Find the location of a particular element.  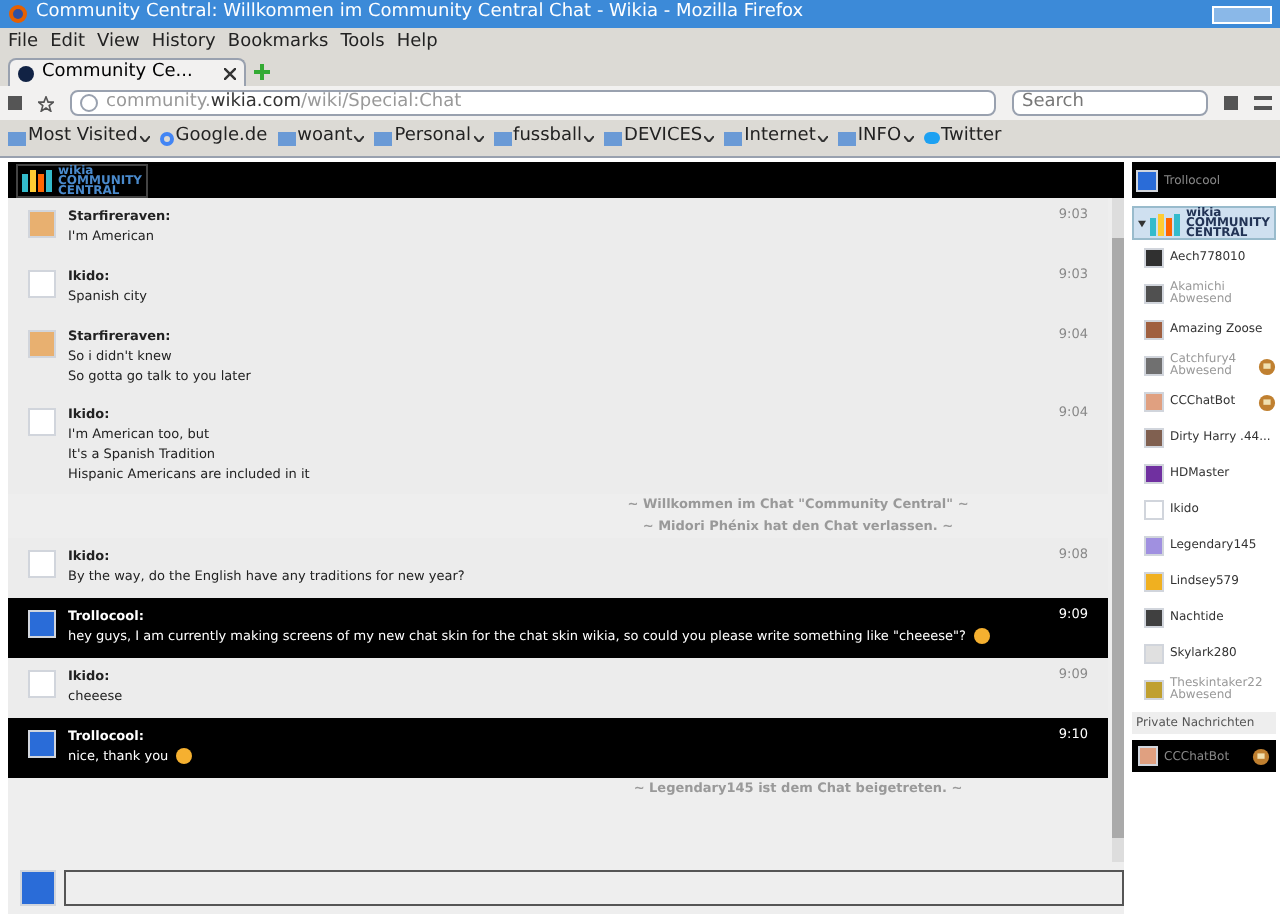

bookmark-link: Personal is located at coordinates (433, 138).